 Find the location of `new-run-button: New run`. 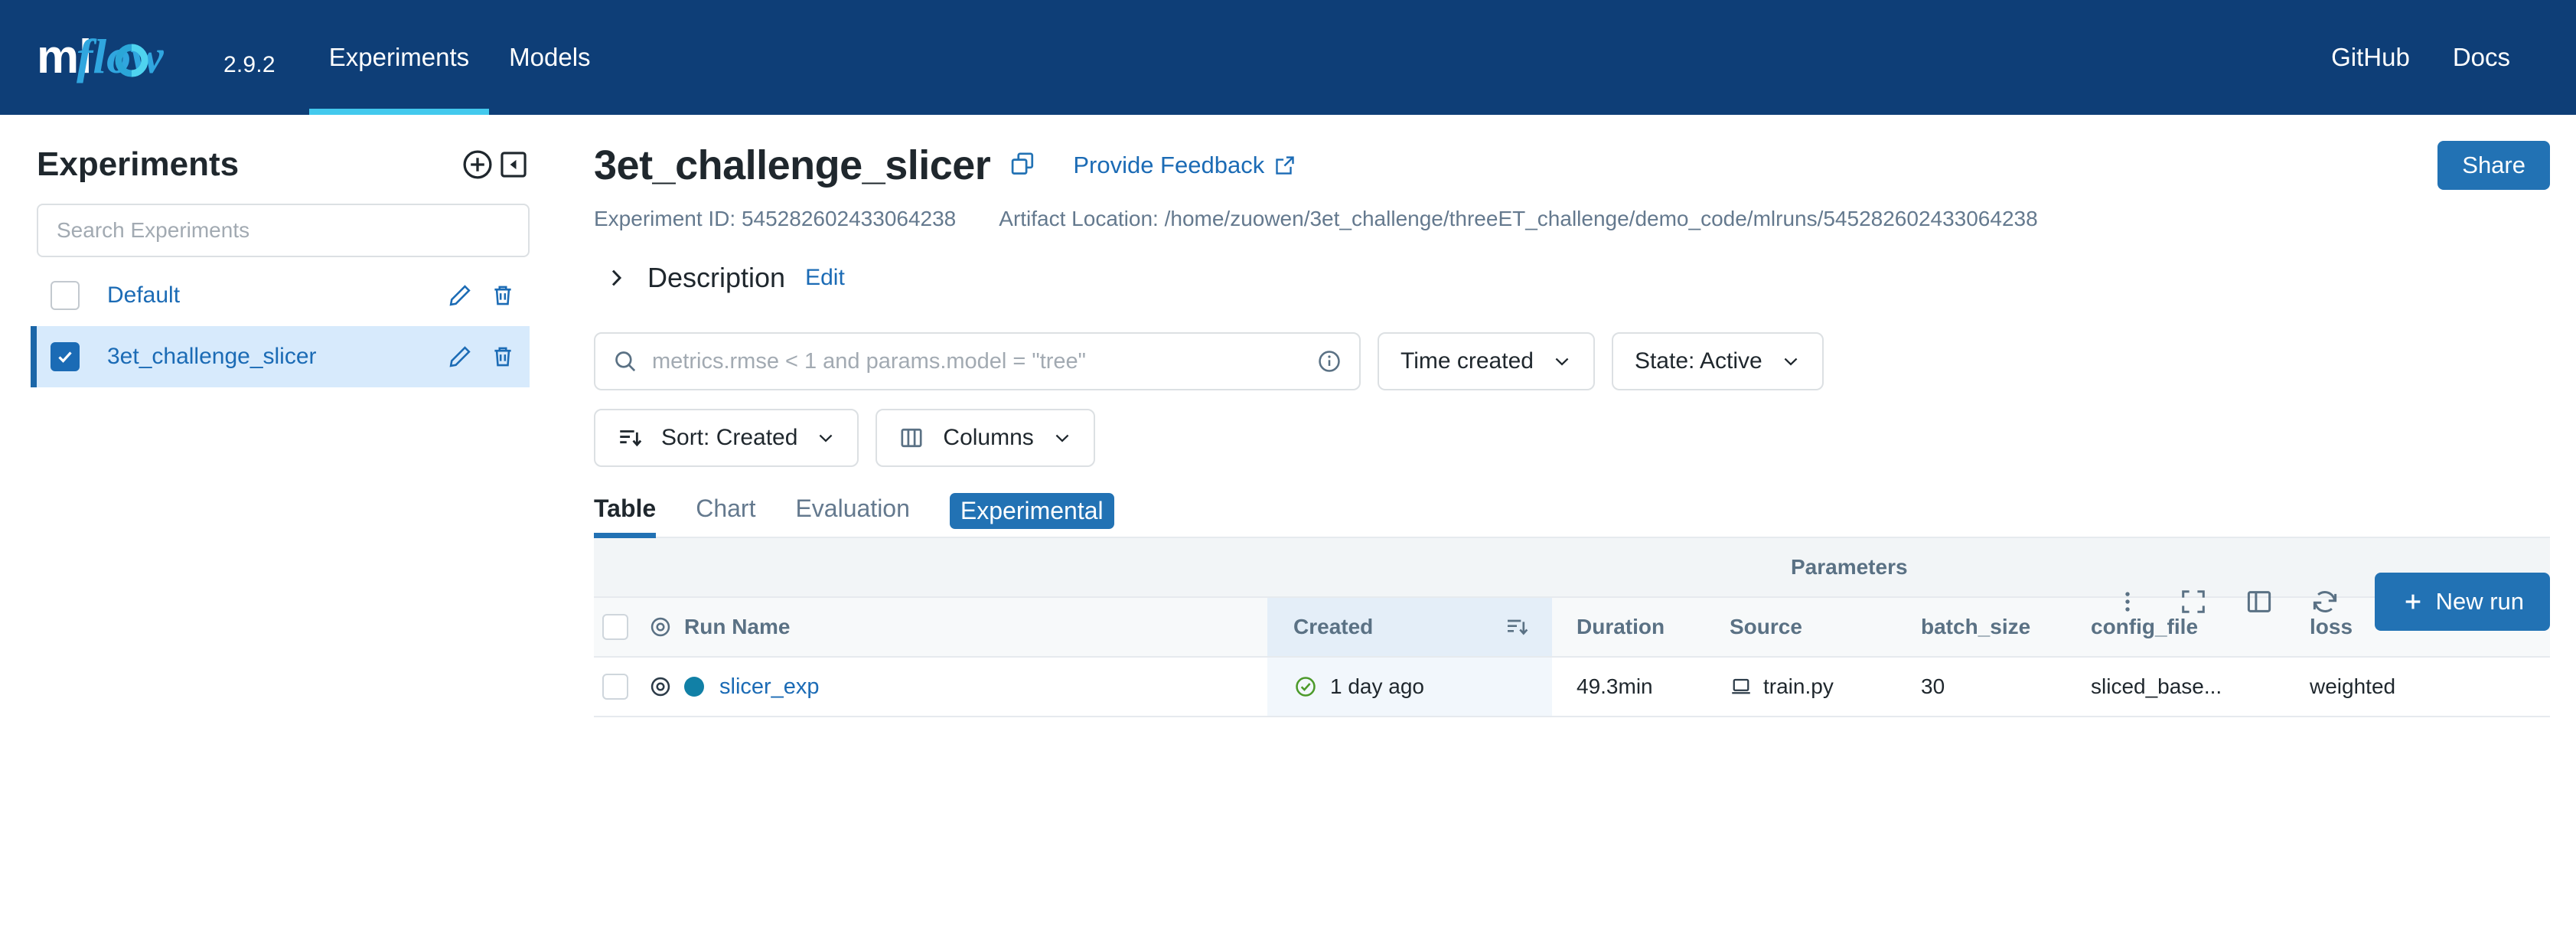

new-run-button: New run is located at coordinates (2462, 602).